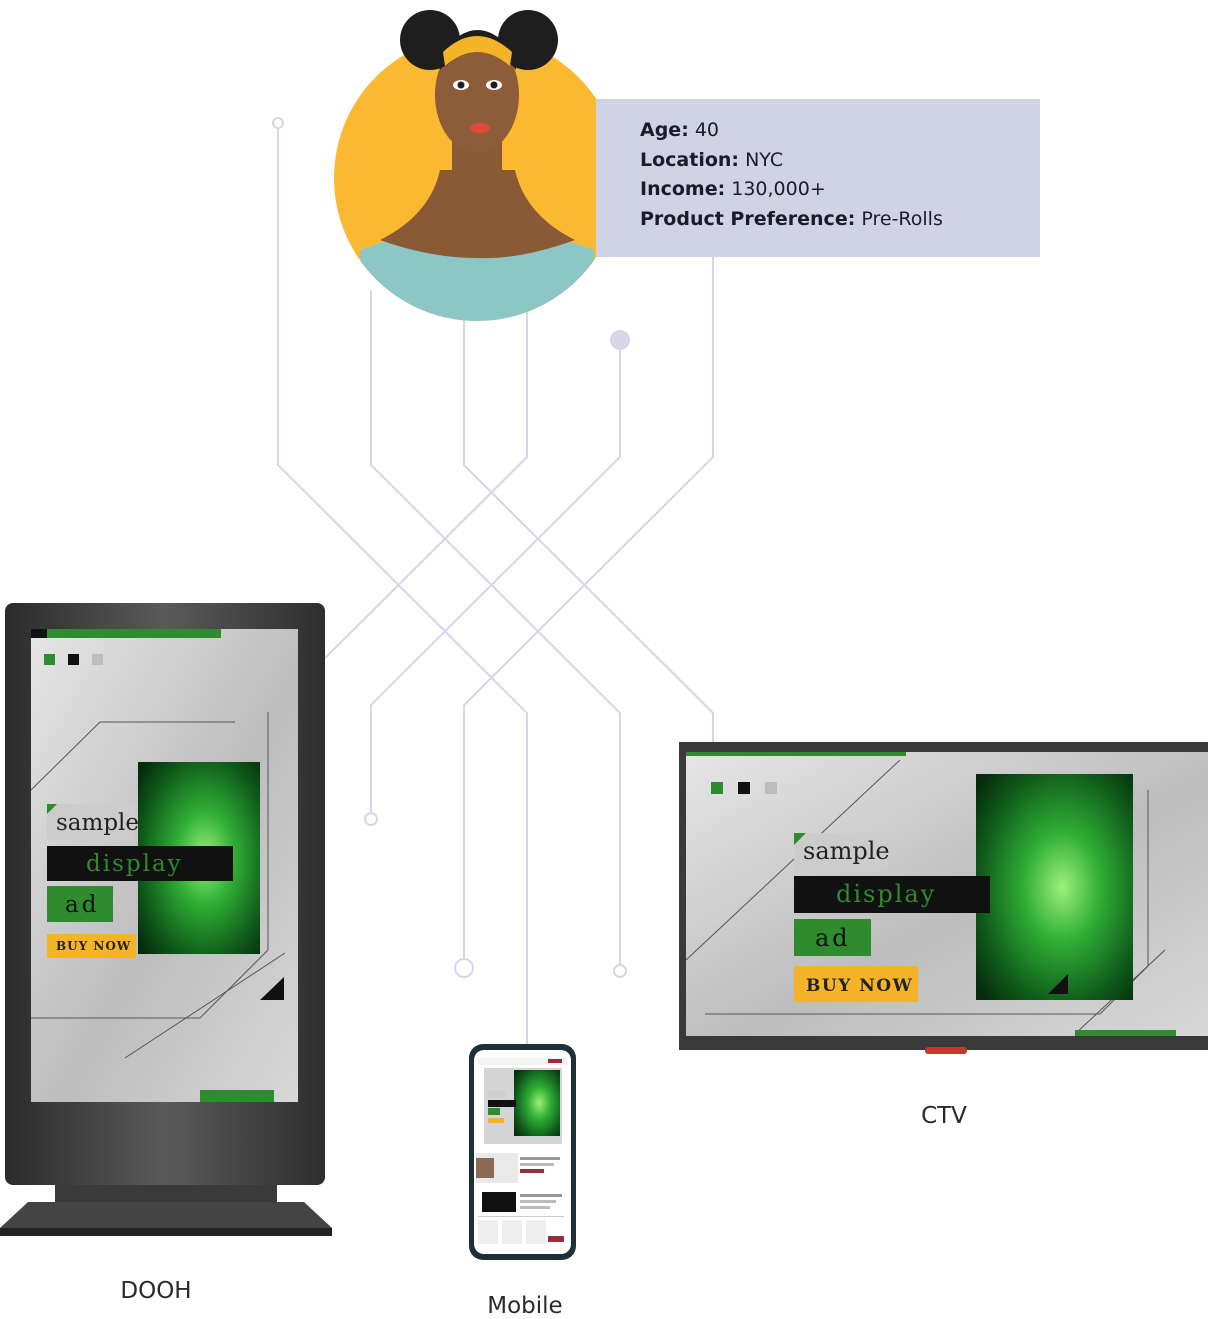  Describe the element at coordinates (833, 938) in the screenshot. I see `ctv-ad-line3: ad` at that location.